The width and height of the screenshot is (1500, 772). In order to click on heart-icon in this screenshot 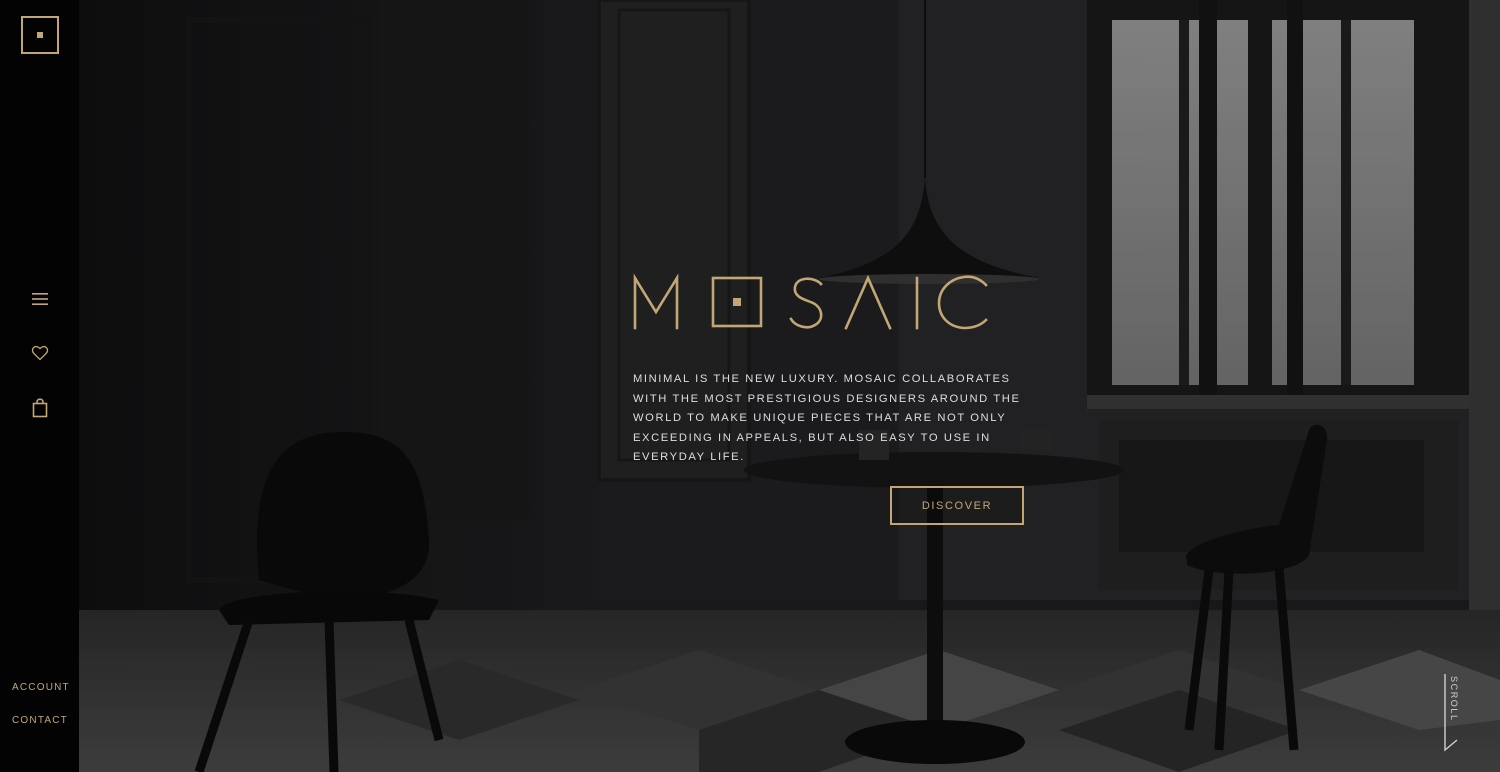, I will do `click(40, 353)`.